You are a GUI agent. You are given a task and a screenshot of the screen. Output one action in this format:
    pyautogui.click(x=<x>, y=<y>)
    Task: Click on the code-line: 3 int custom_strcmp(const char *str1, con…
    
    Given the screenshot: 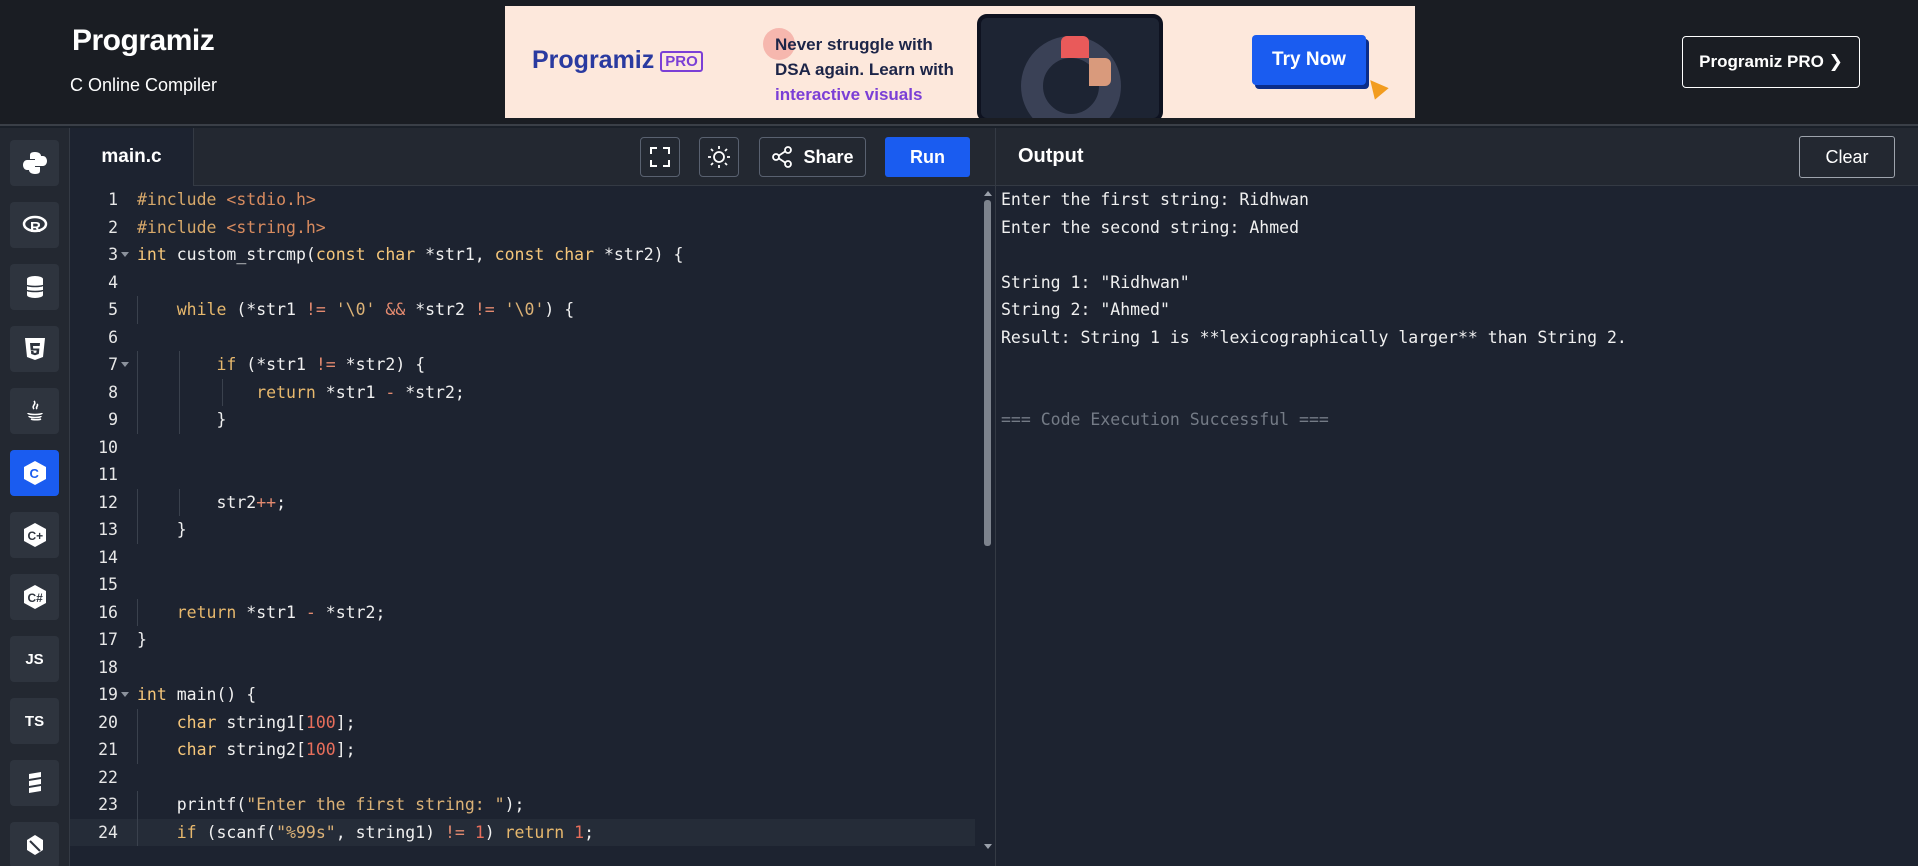 What is the action you would take?
    pyautogui.click(x=522, y=255)
    